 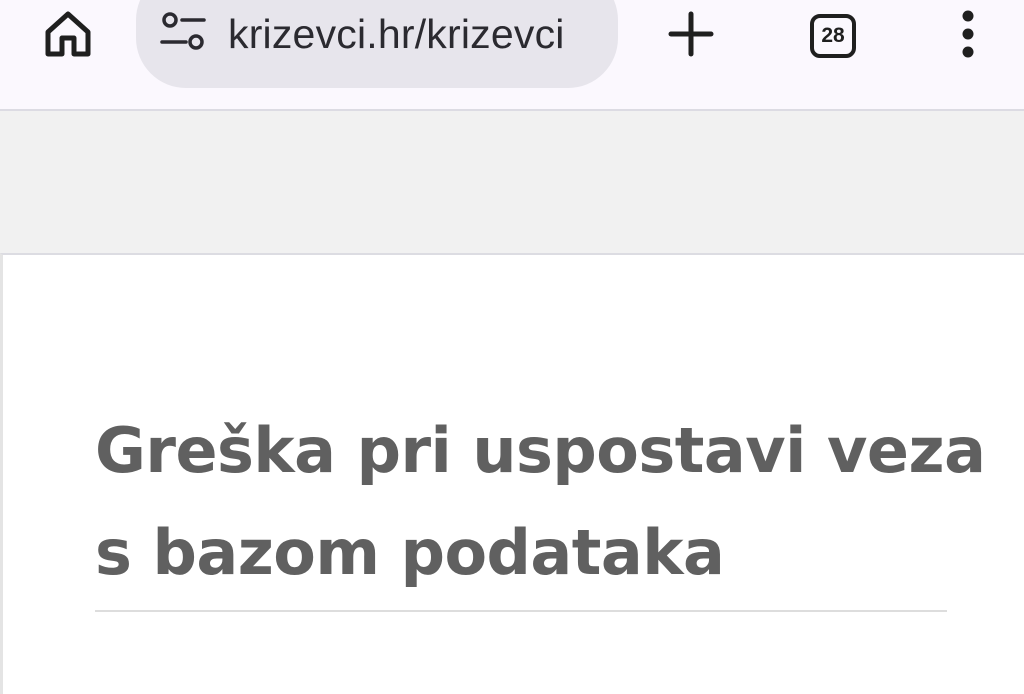 I want to click on more-vert-icon, so click(x=968, y=34).